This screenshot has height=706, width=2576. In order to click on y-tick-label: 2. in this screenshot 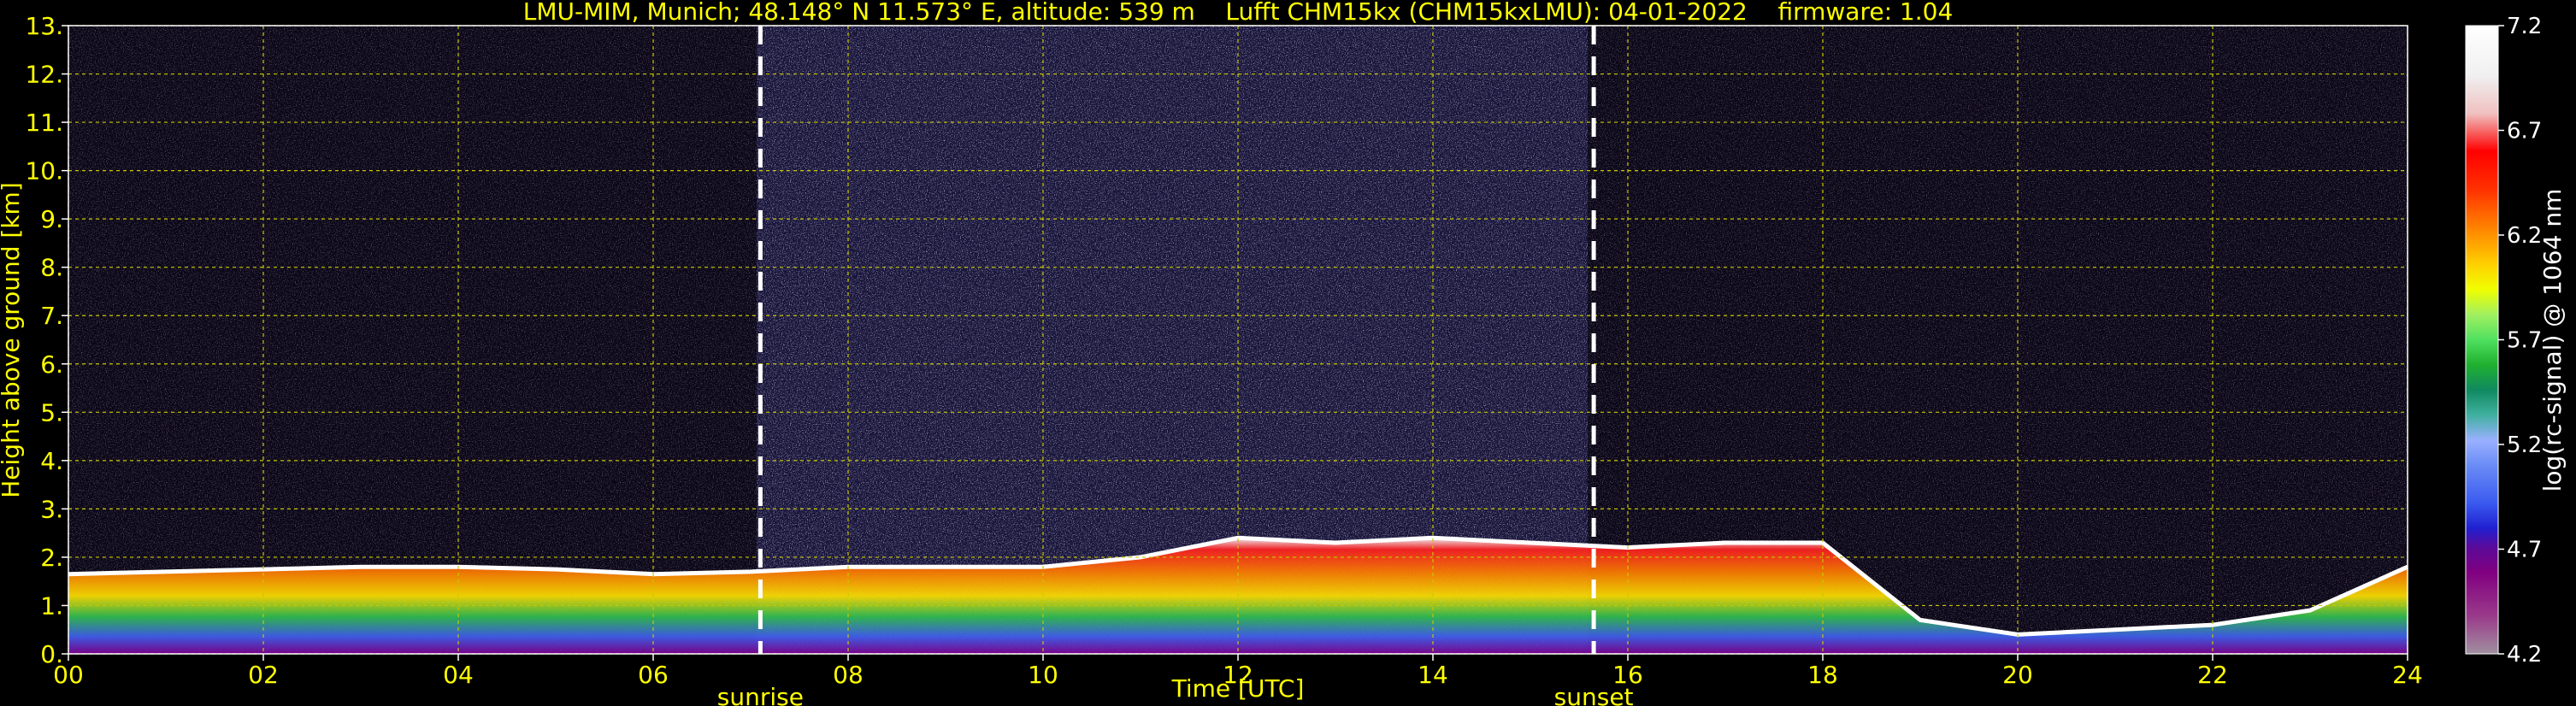, I will do `click(51, 558)`.